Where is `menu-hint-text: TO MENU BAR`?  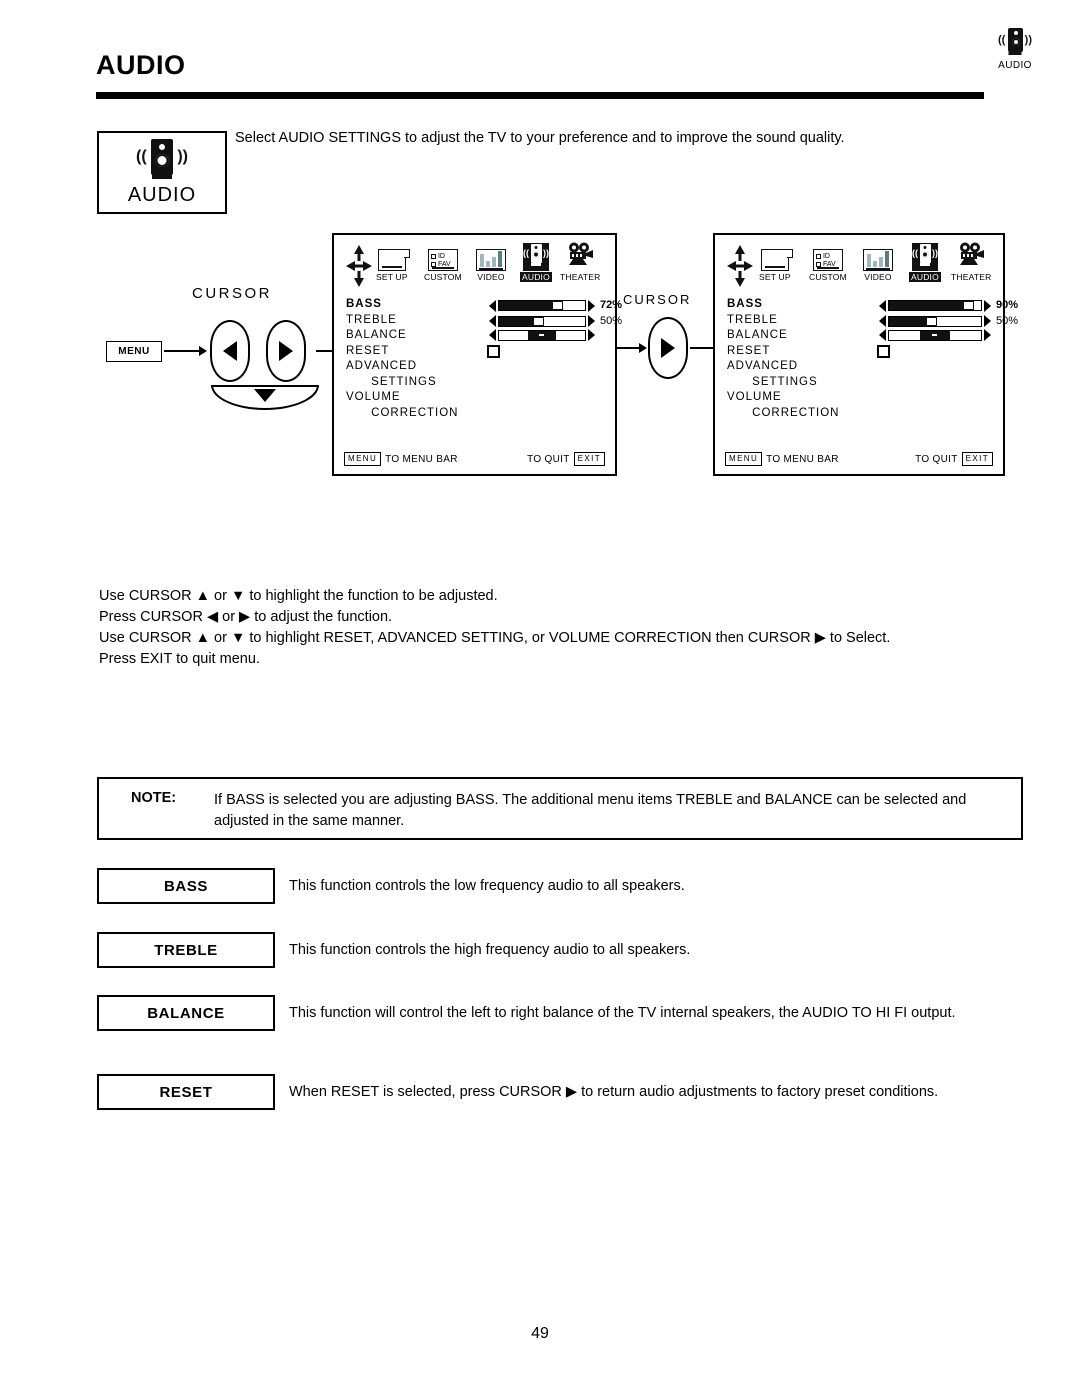 menu-hint-text: TO MENU BAR is located at coordinates (802, 459).